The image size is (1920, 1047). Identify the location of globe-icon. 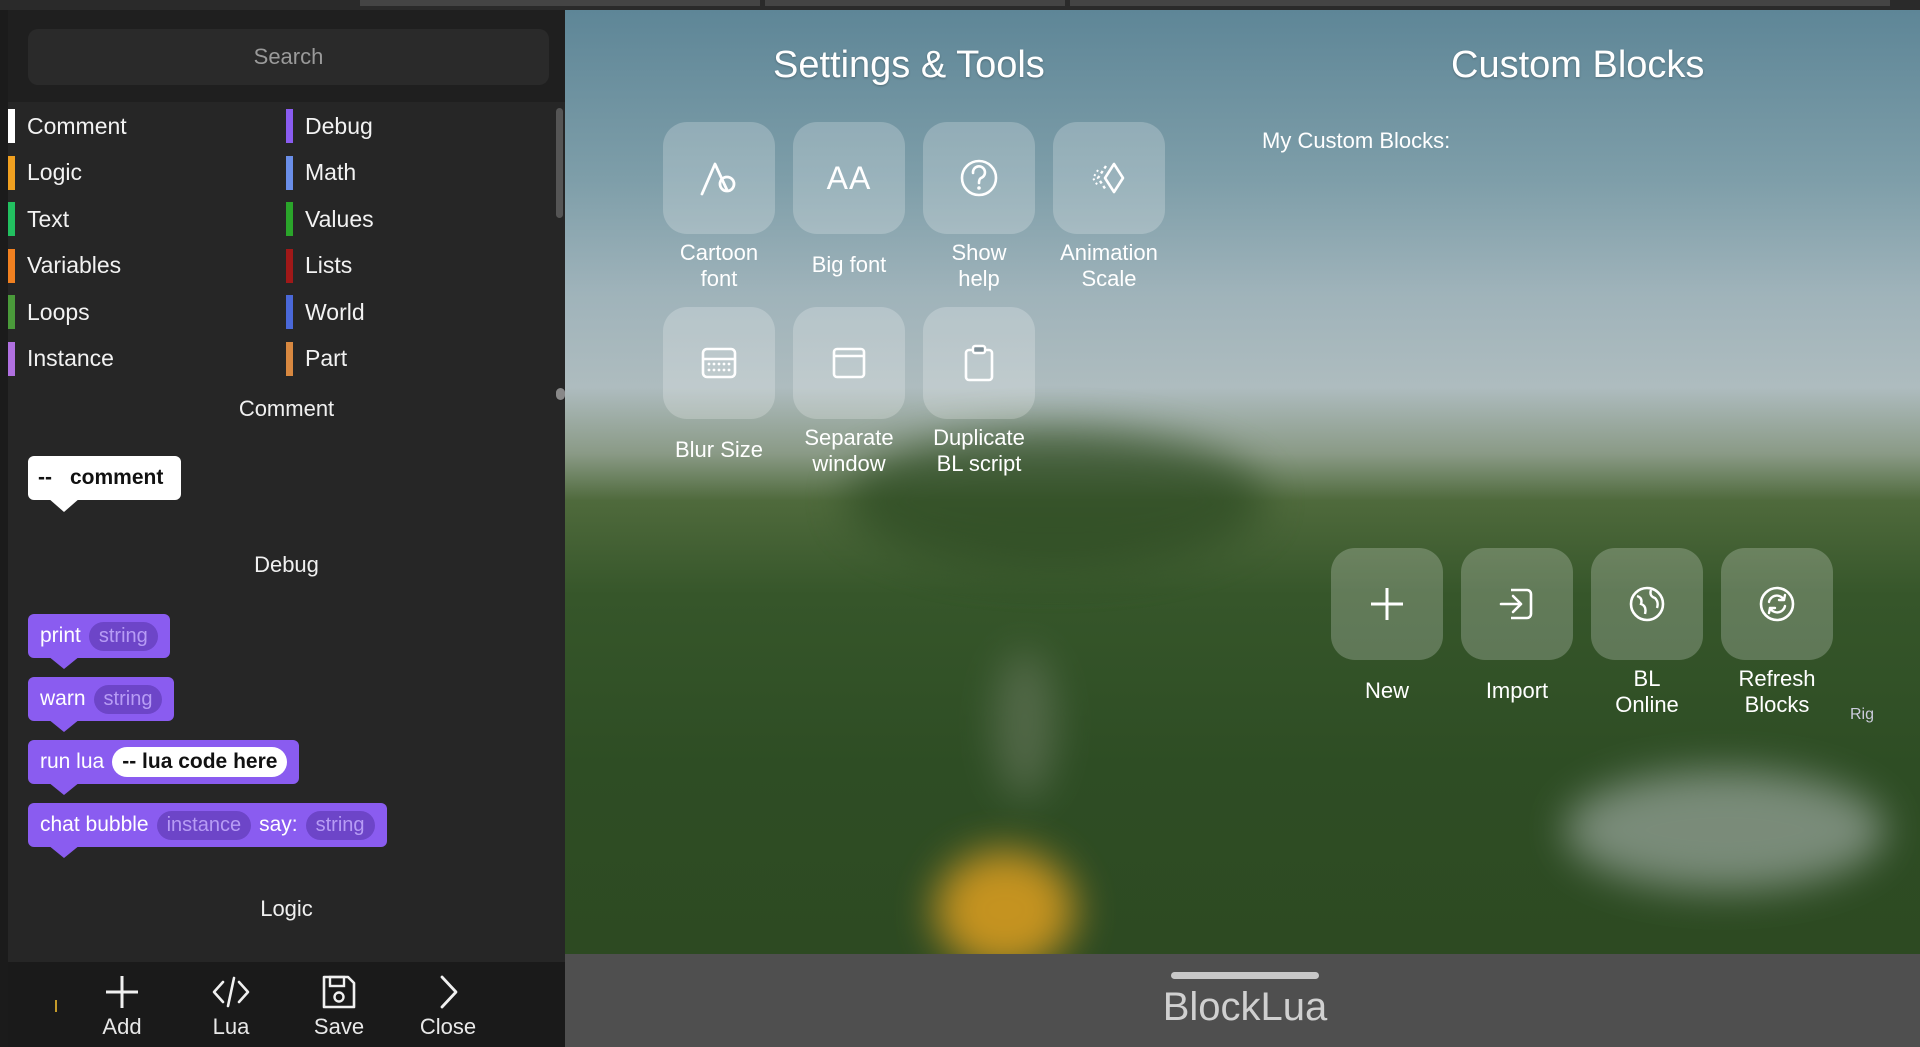
(1647, 604).